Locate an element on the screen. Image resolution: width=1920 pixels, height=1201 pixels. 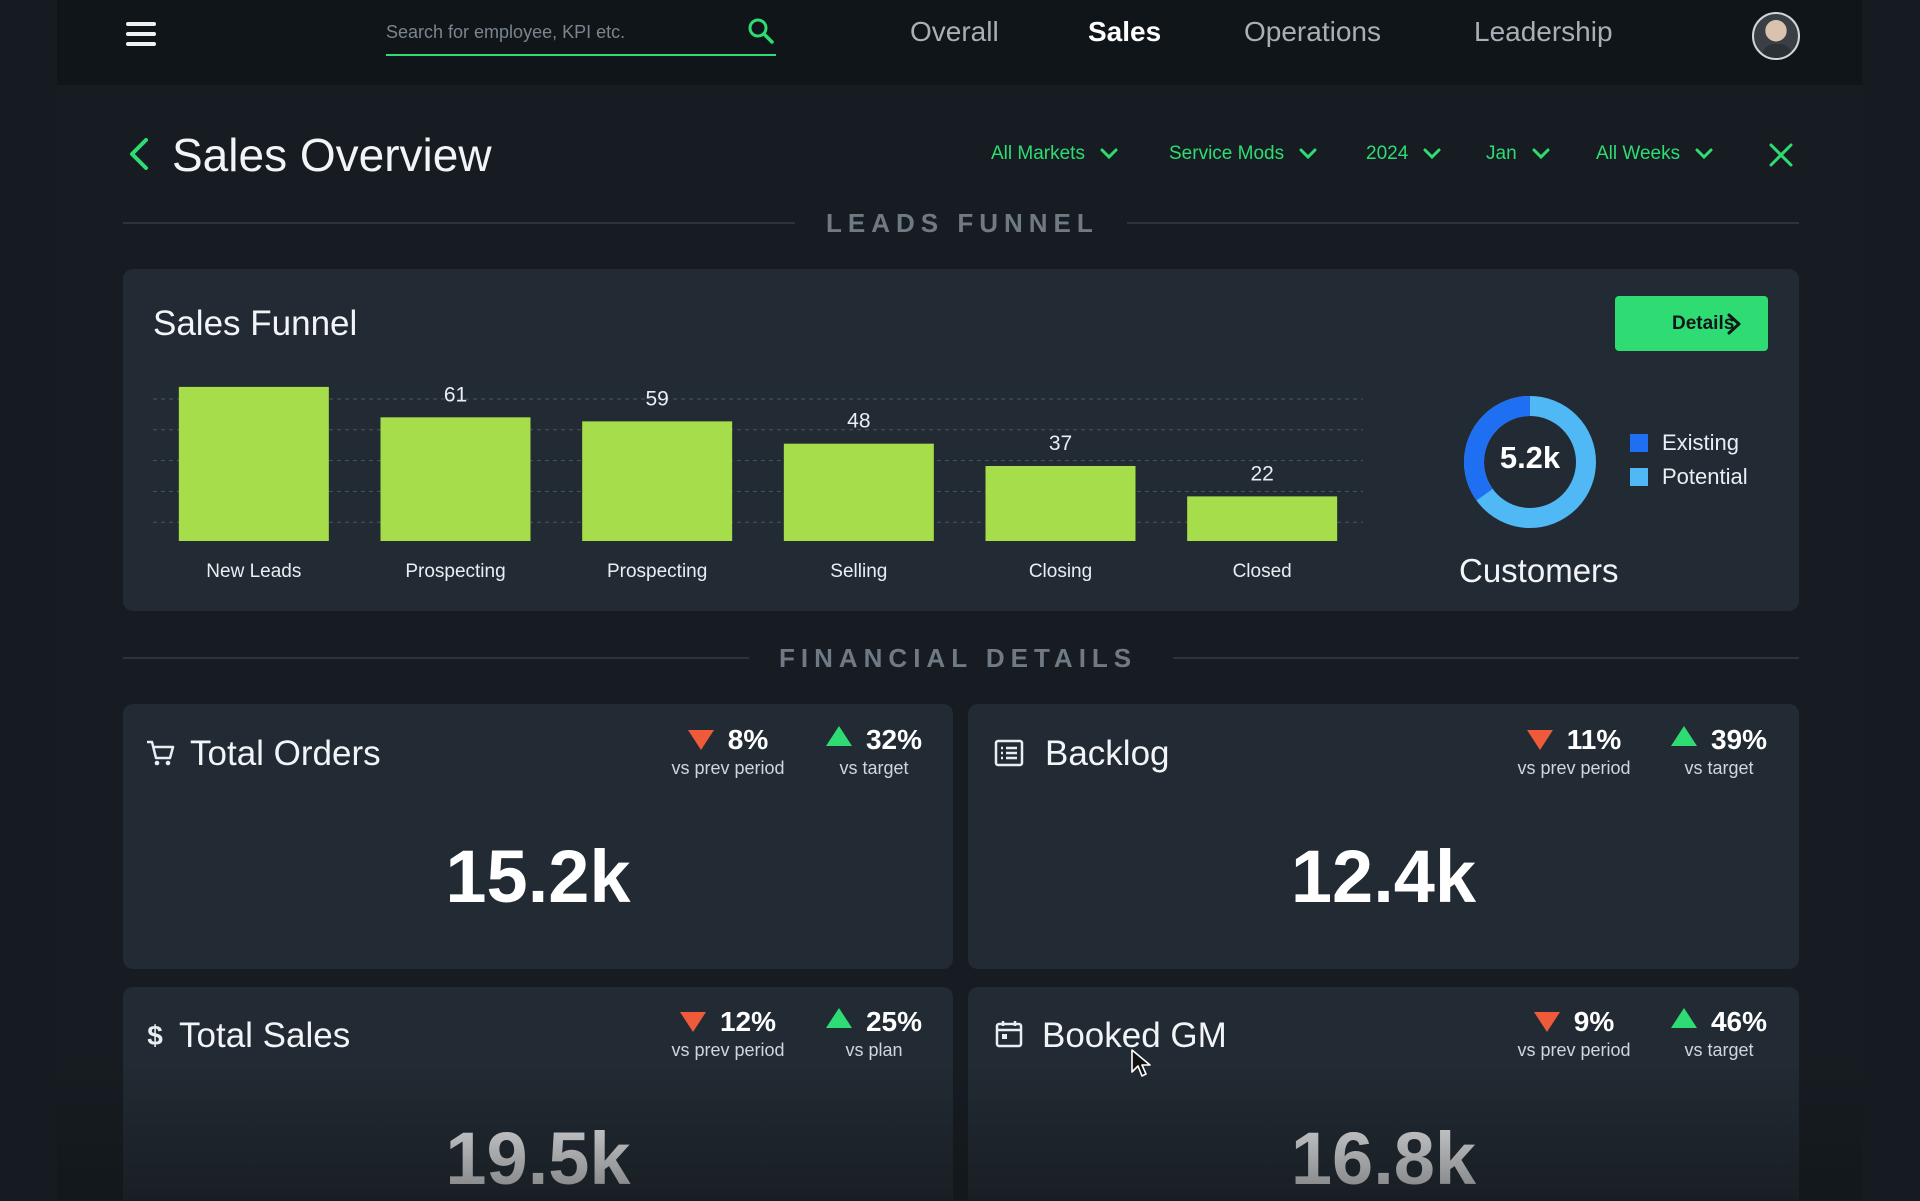
customers-caption: Customers is located at coordinates (1539, 570).